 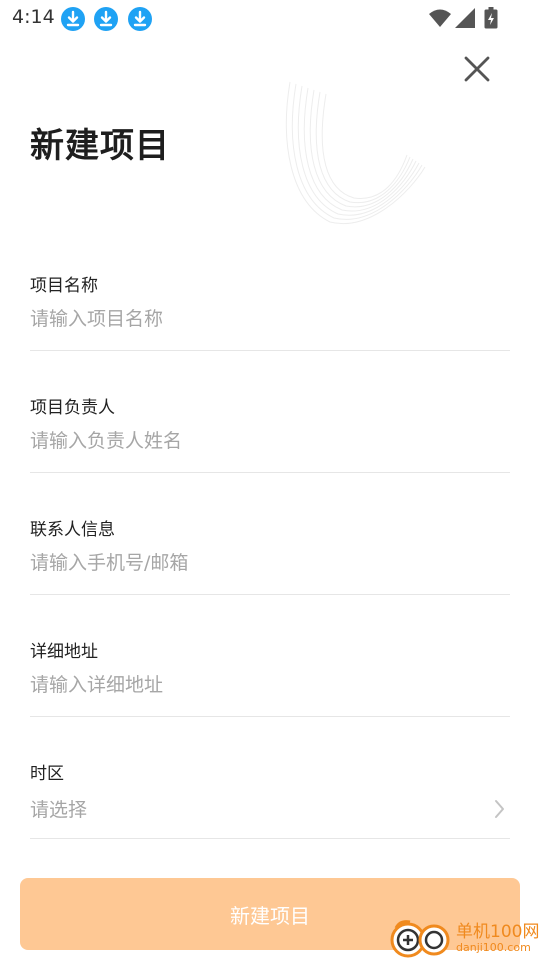 What do you see at coordinates (47, 774) in the screenshot?
I see `timezone-label: 时区` at bounding box center [47, 774].